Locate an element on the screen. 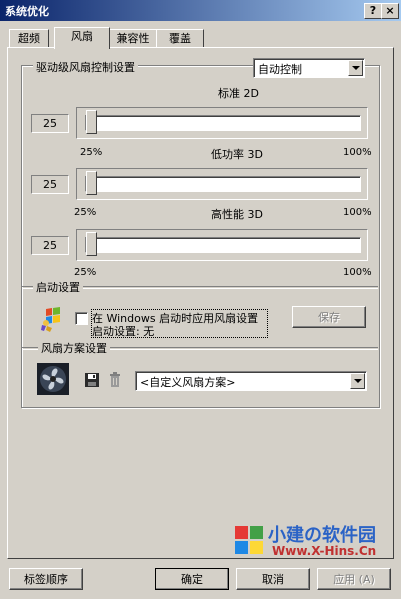 The image size is (401, 599). scheme-group-label: 风扇方案设置 is located at coordinates (74, 348).